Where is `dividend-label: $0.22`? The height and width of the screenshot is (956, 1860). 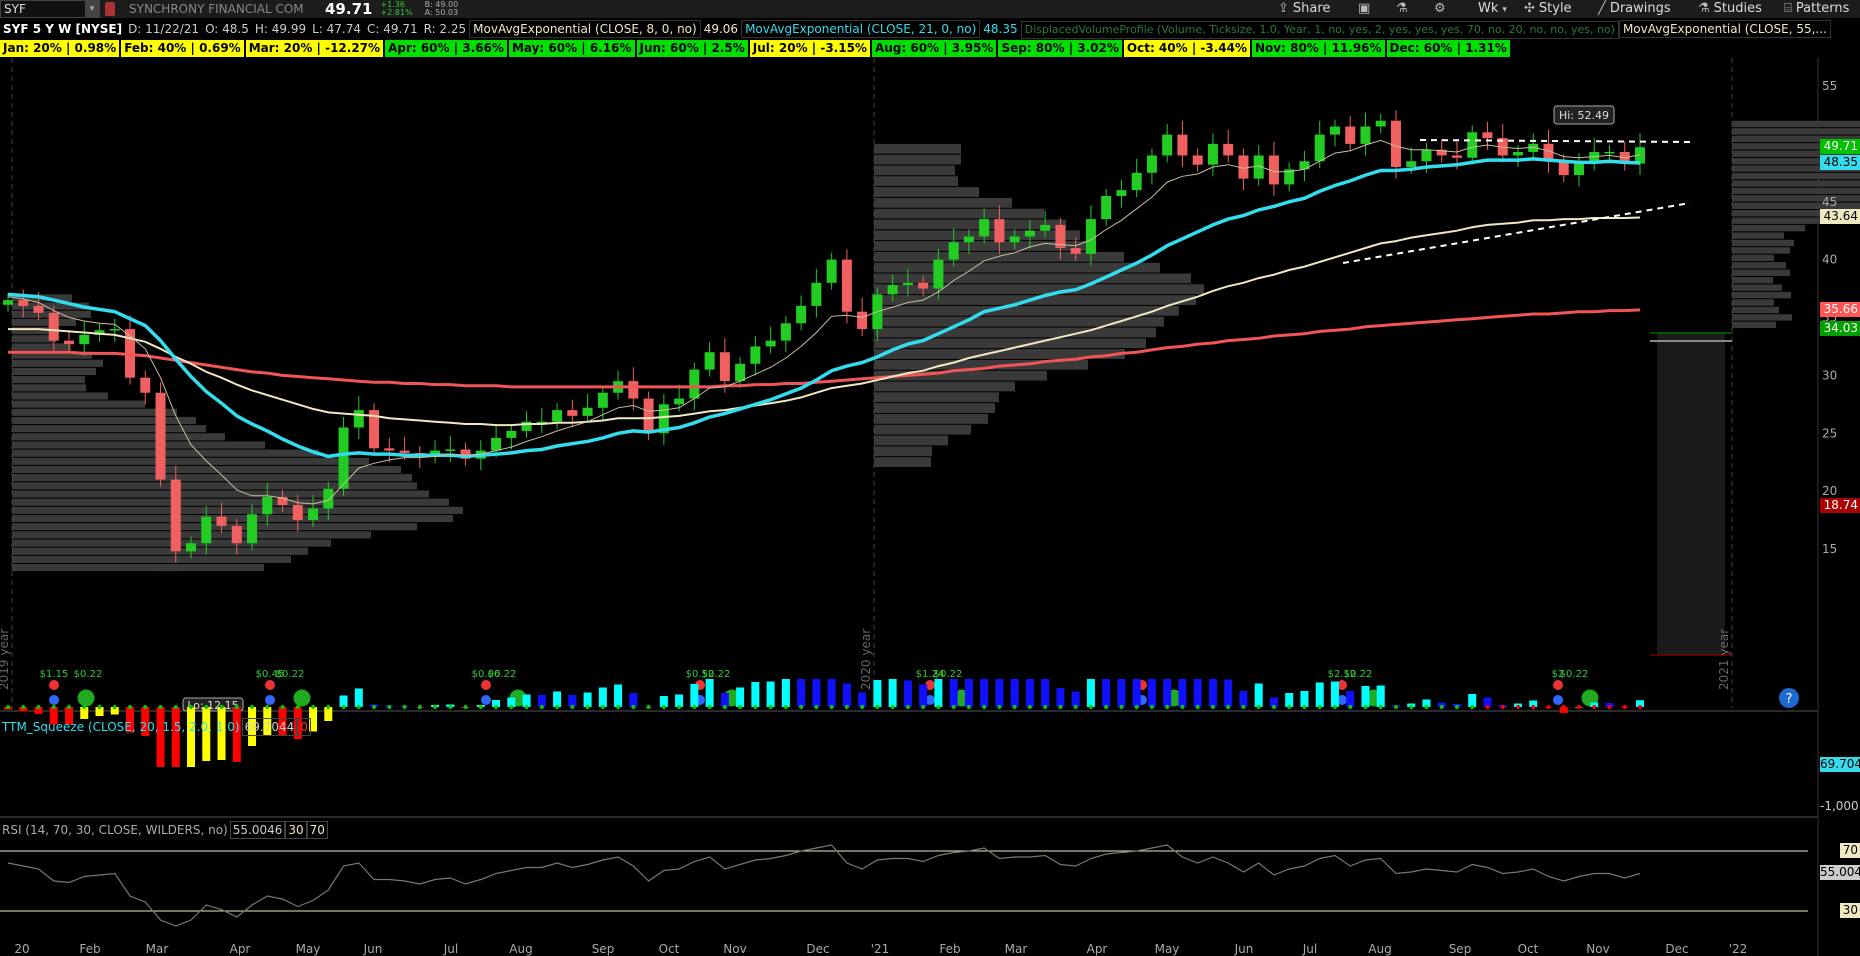 dividend-label: $0.22 is located at coordinates (502, 674).